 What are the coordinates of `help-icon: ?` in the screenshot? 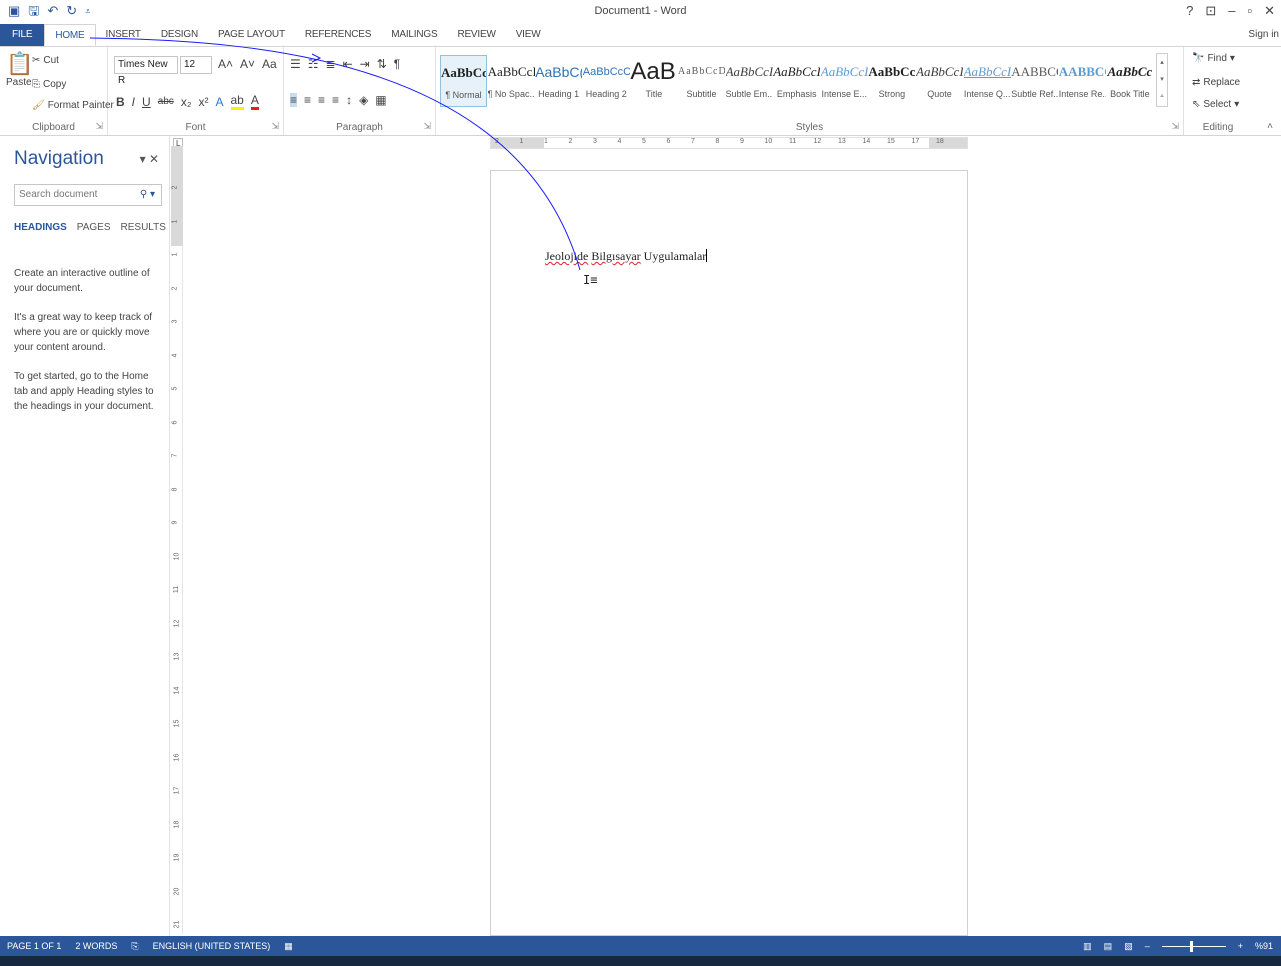 It's located at (1189, 11).